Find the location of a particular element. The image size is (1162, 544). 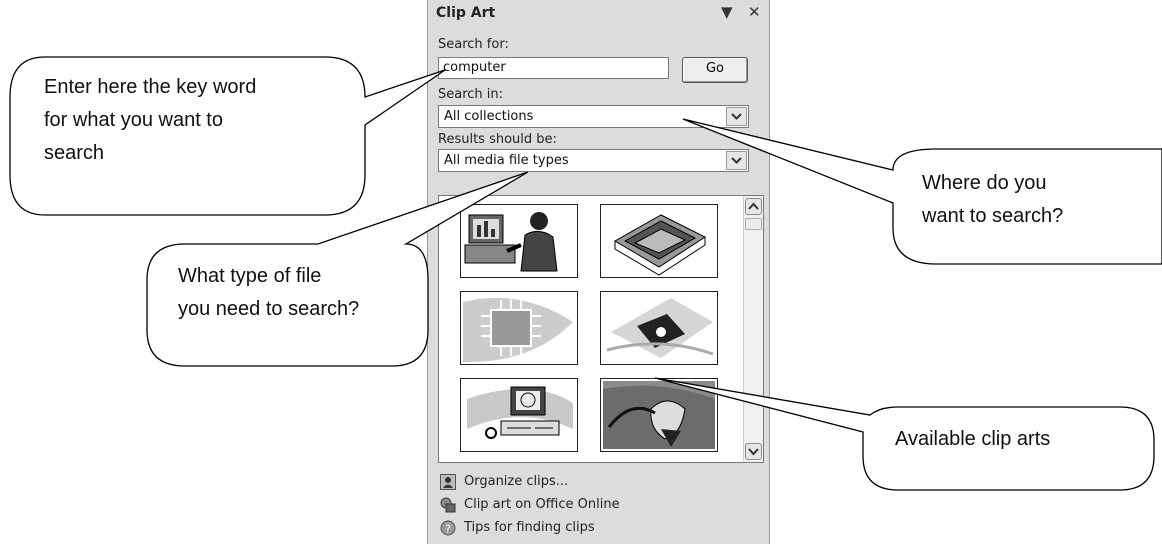

clip-floppy-disk-tray is located at coordinates (659, 241).